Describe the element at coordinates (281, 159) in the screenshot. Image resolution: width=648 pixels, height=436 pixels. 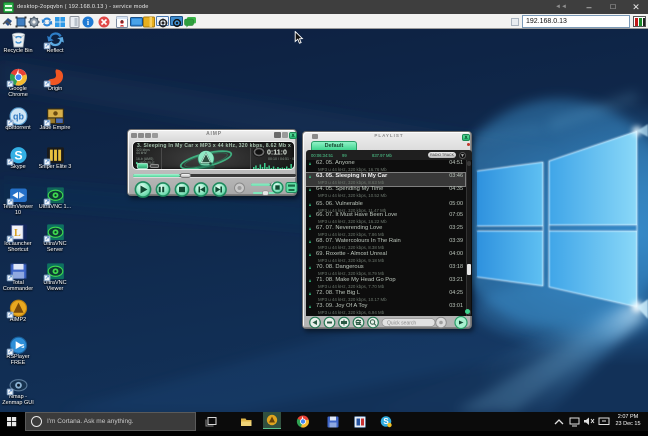
I see `svg-text: 00:10 / 04:51 · 00` at that location.